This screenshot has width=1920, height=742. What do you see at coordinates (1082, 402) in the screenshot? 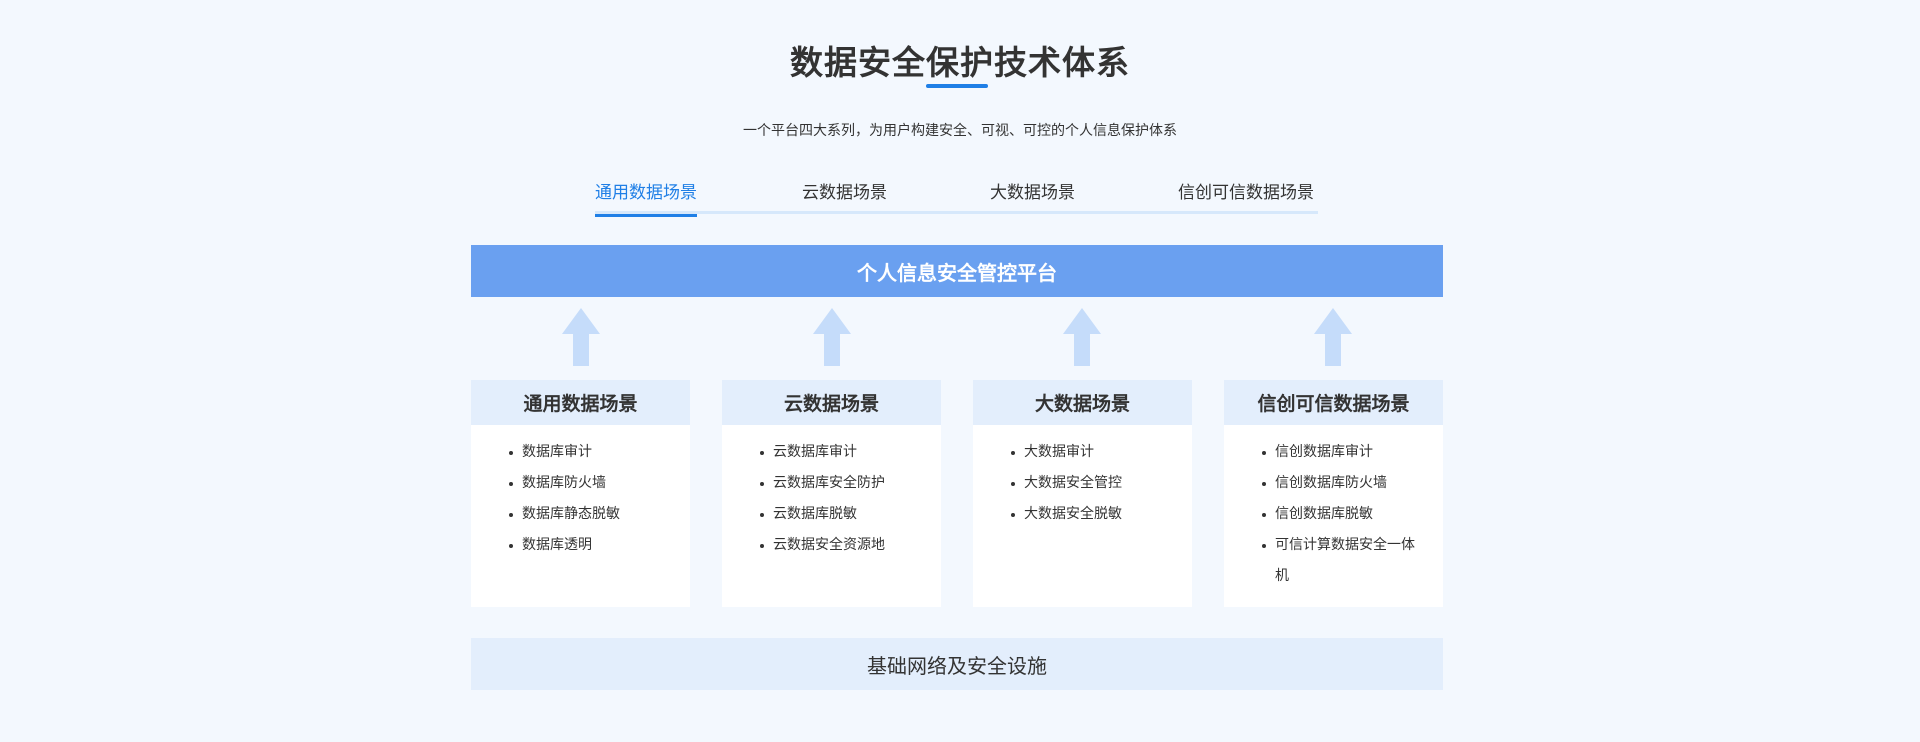
I see `card-title: 大数据场景` at bounding box center [1082, 402].